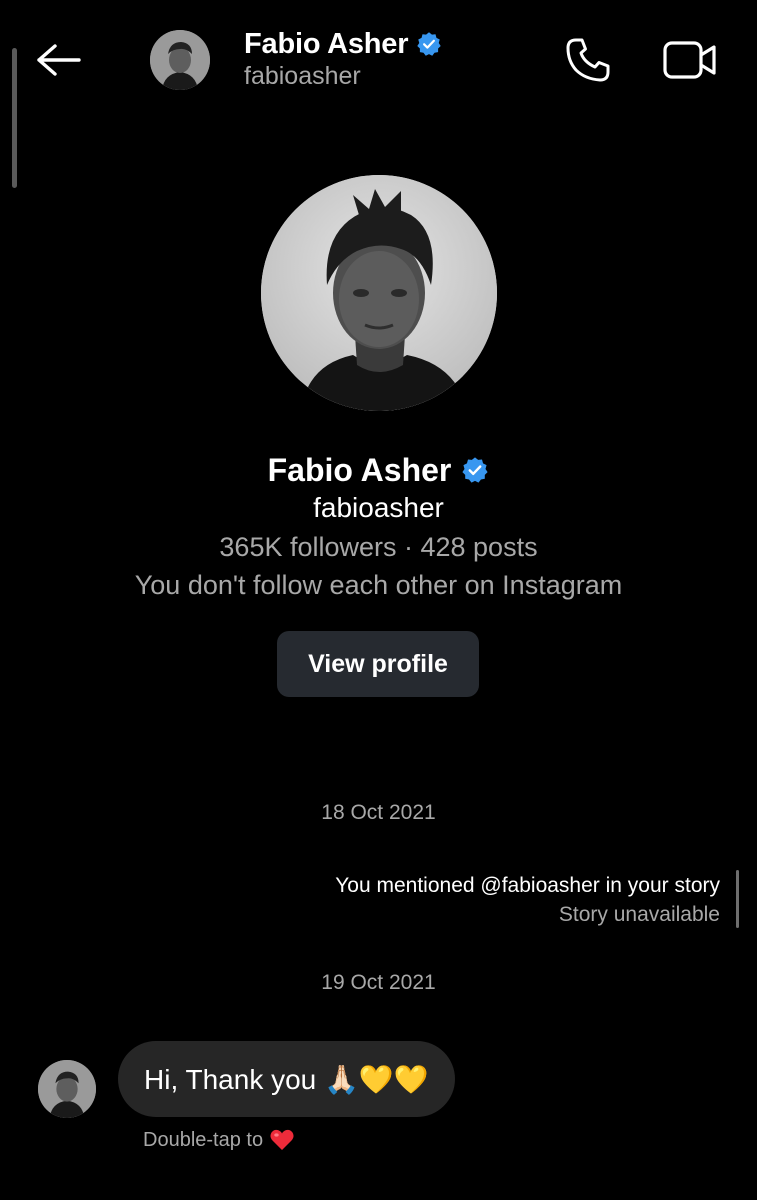 Image resolution: width=757 pixels, height=1200 pixels. I want to click on back-button, so click(58, 60).